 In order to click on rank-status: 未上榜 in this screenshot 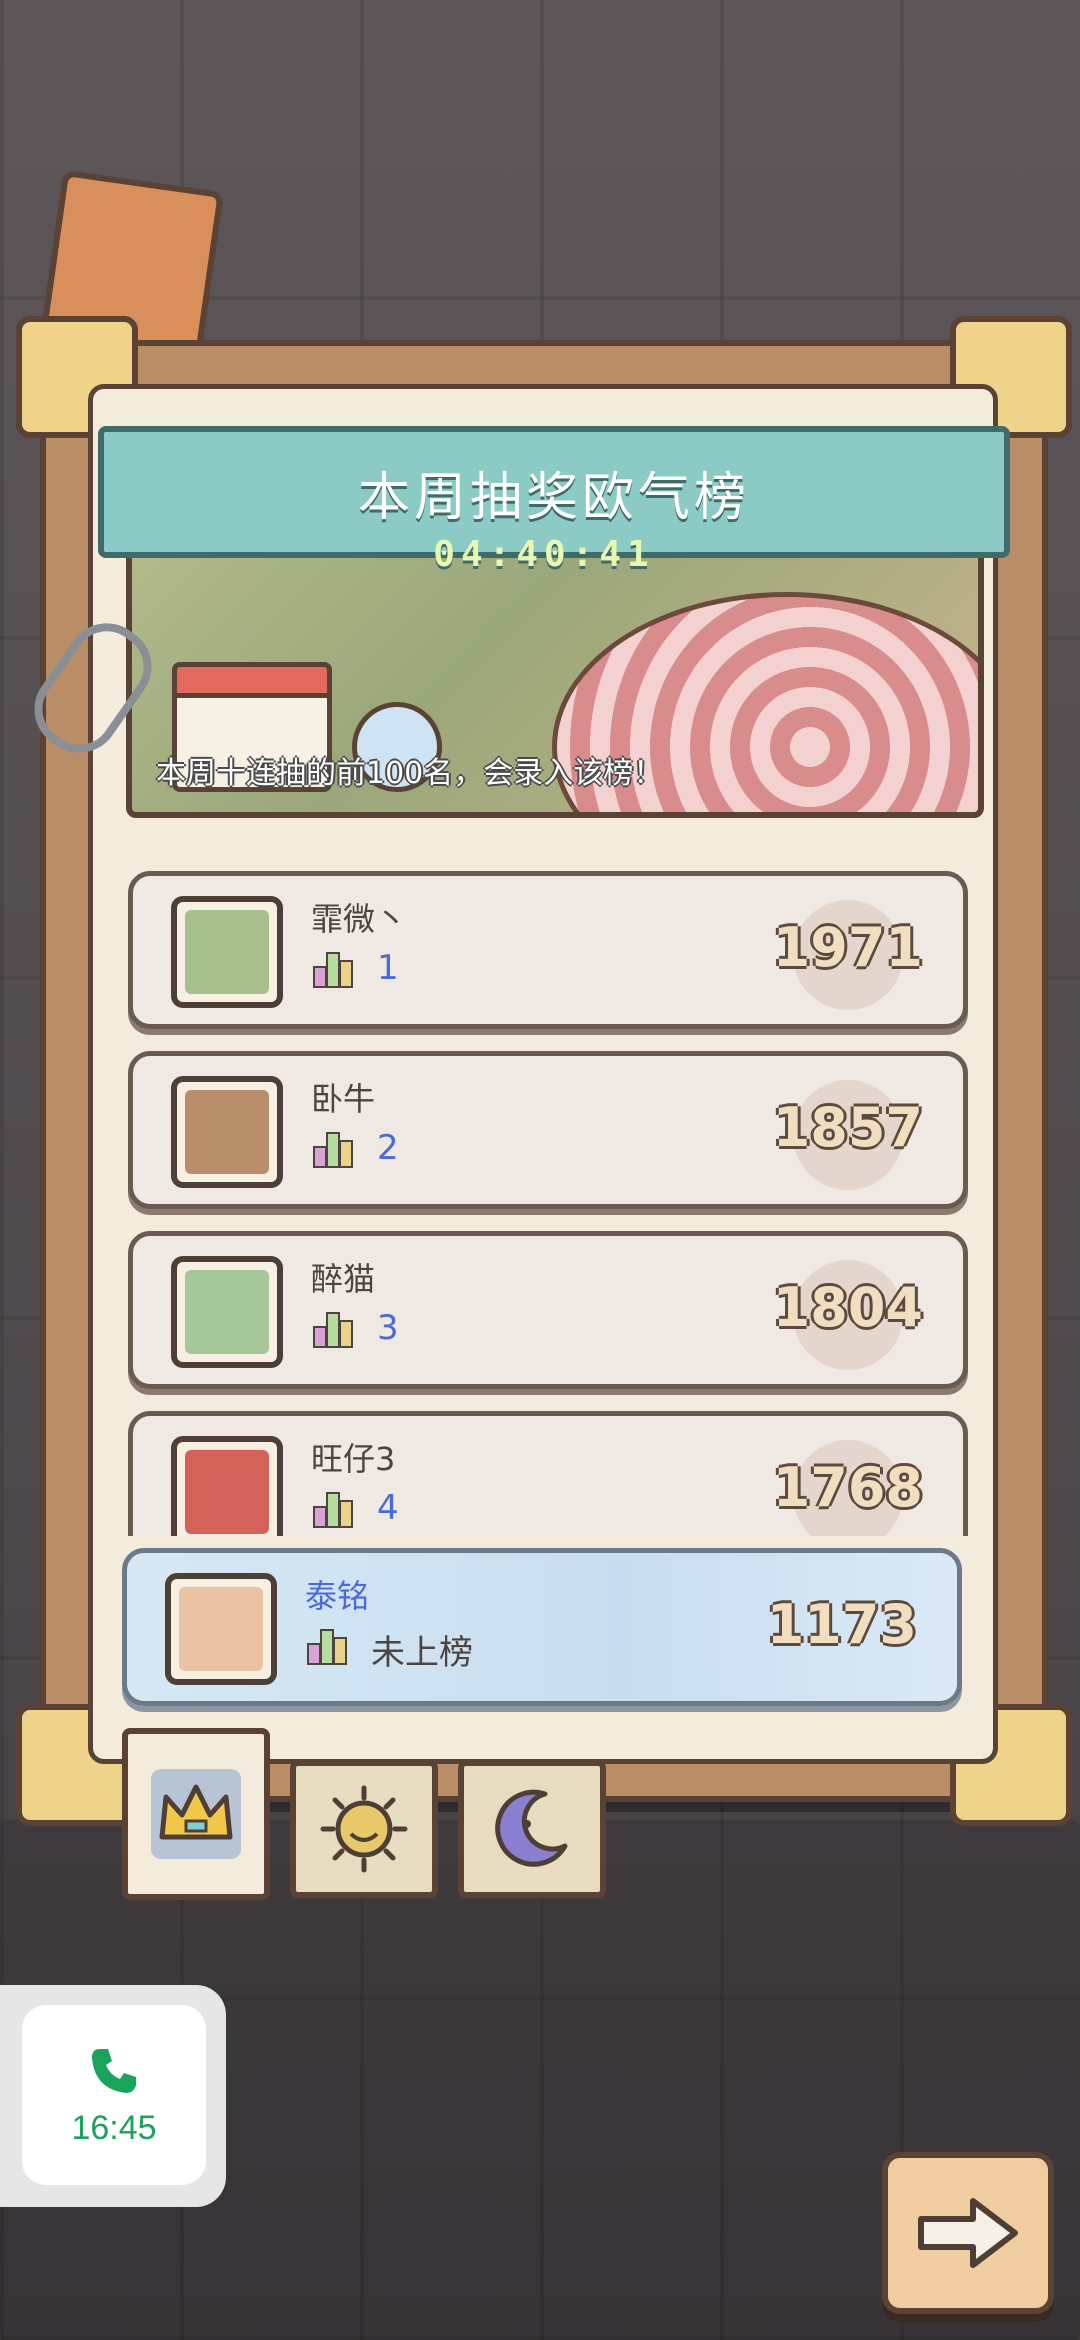, I will do `click(422, 1653)`.